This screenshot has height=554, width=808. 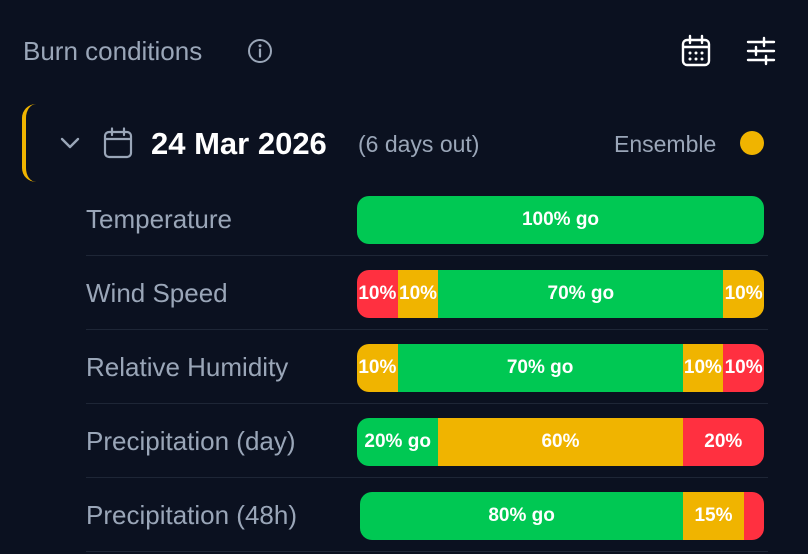 I want to click on condition-row: Precipitation (48h) 80% go 15%, so click(x=427, y=515).